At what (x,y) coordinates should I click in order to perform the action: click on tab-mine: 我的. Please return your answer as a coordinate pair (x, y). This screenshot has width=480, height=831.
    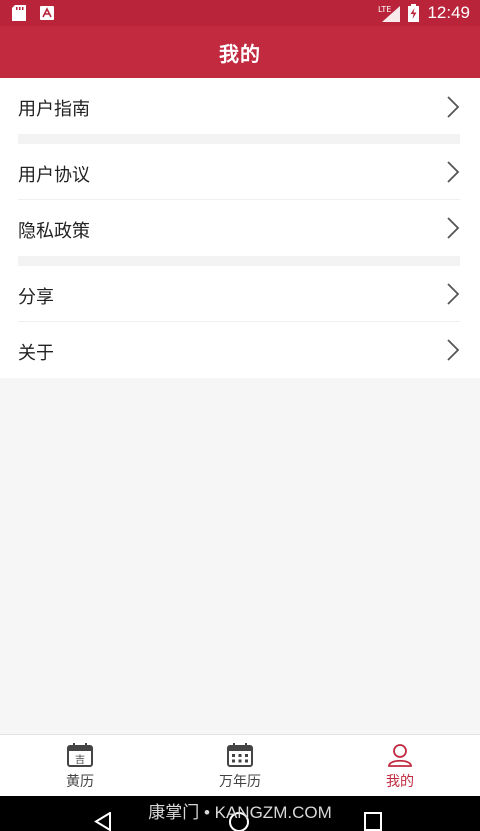
    Looking at the image, I should click on (400, 767).